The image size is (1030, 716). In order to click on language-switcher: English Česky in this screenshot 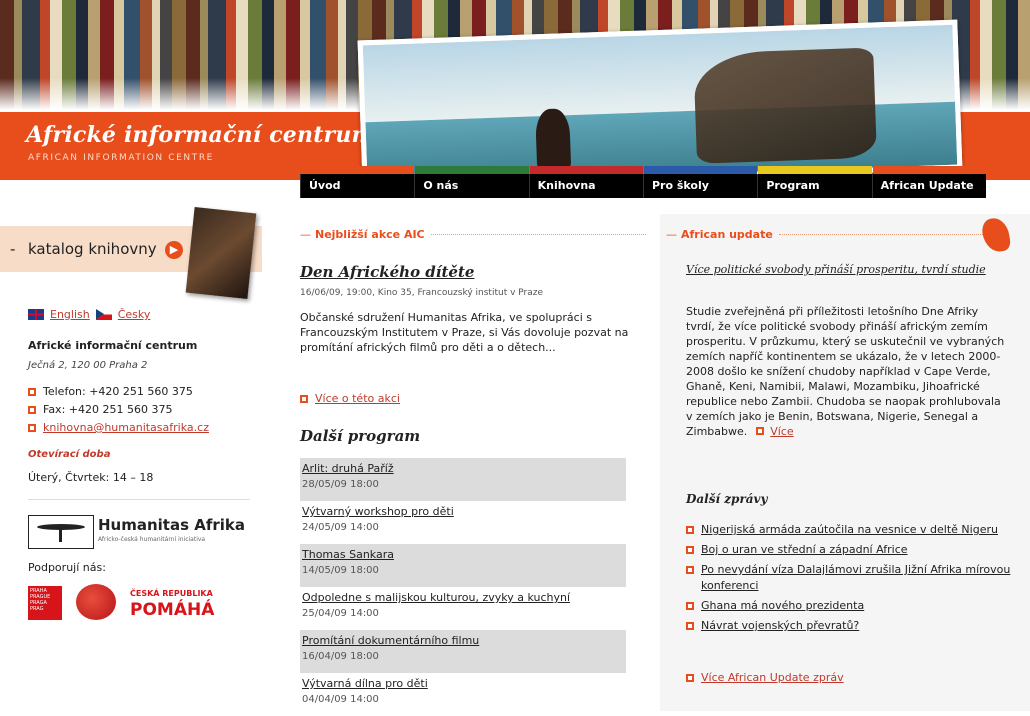, I will do `click(89, 314)`.